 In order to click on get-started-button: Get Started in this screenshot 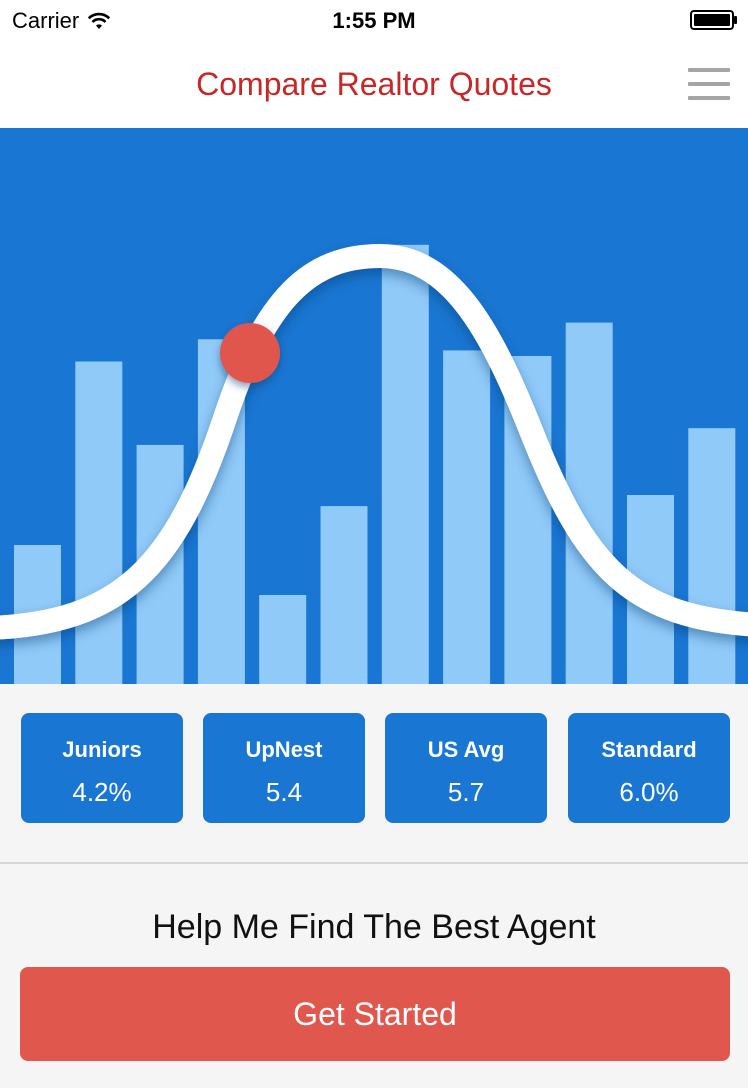, I will do `click(375, 1014)`.